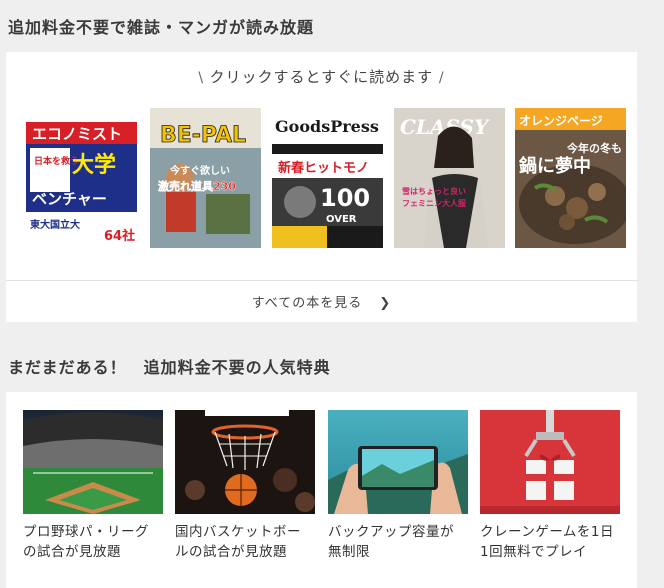  I want to click on see-all-books-label: すべての本を見る, so click(307, 303).